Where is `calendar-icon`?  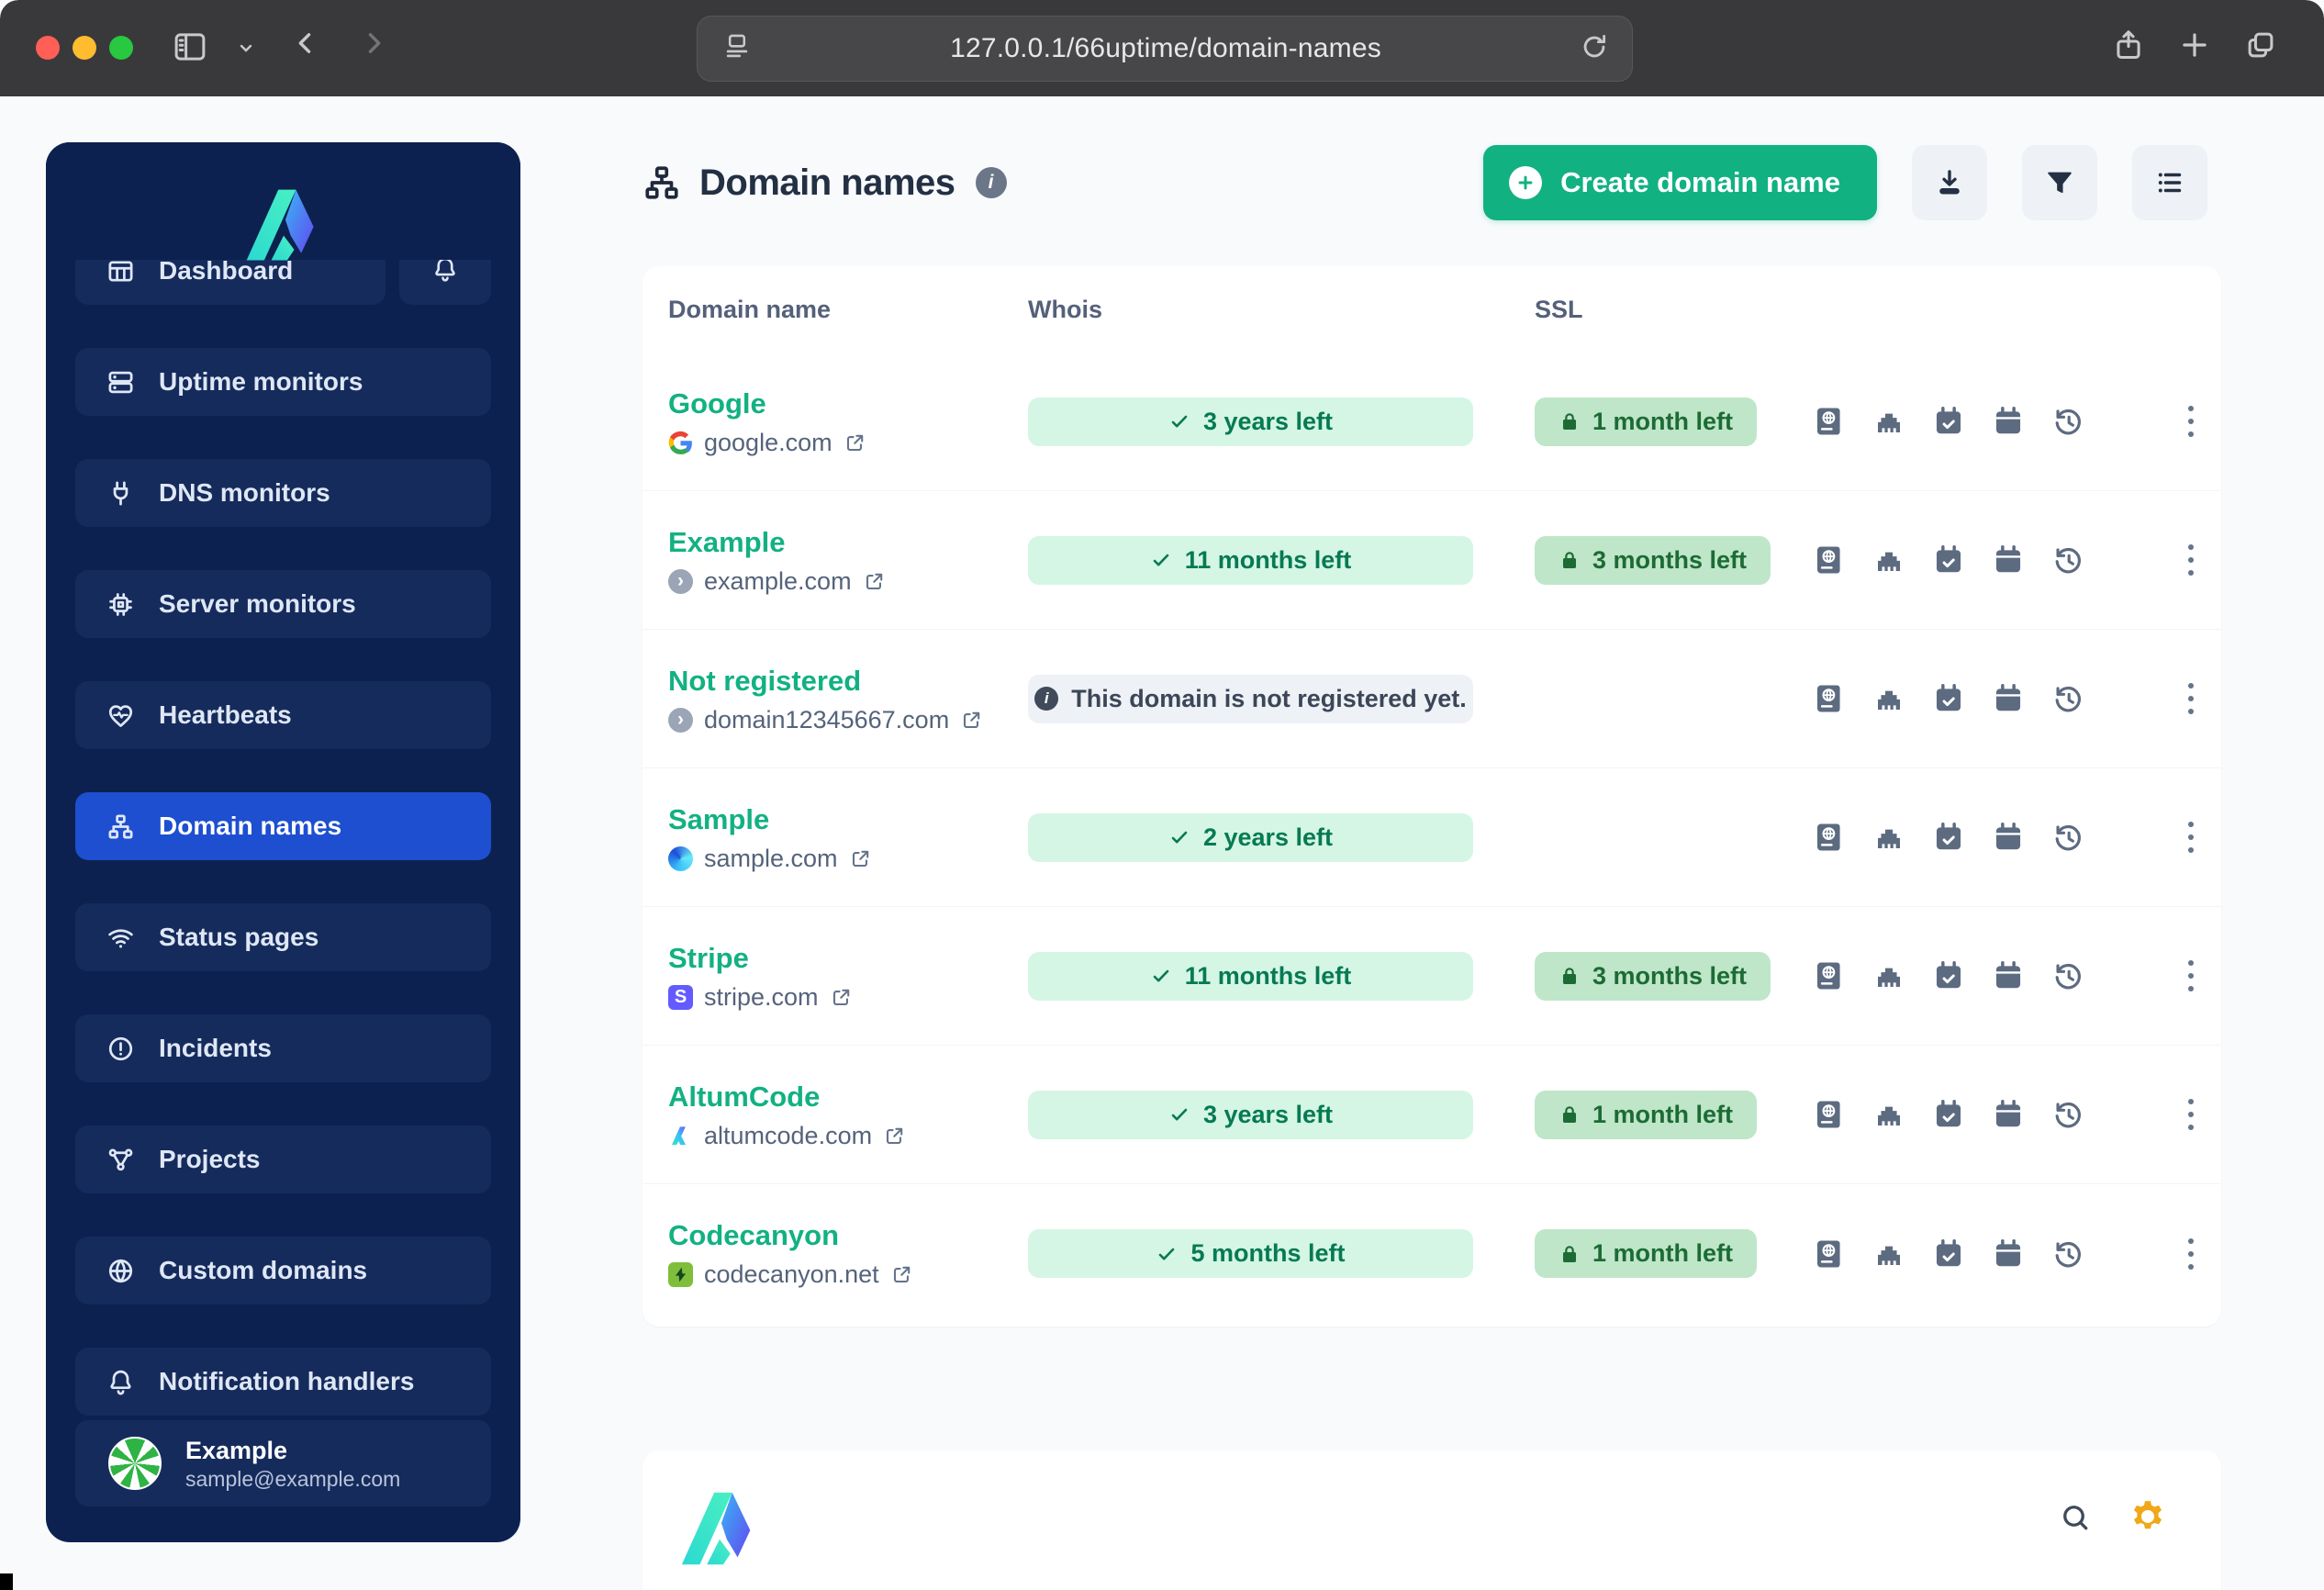 calendar-icon is located at coordinates (2008, 837).